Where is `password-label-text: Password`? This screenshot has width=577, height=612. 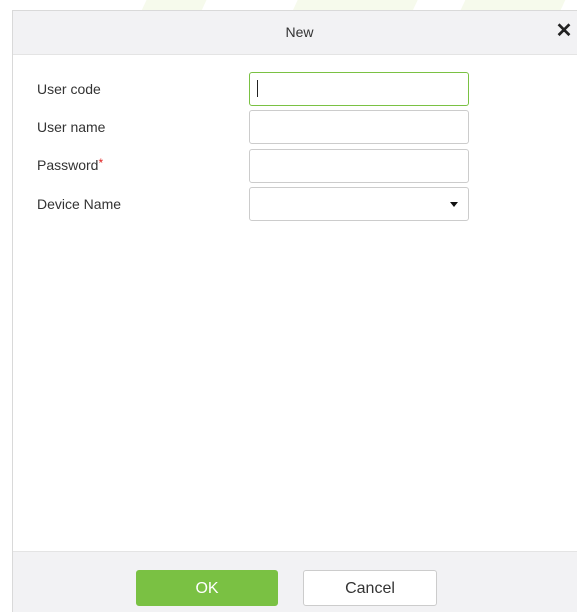
password-label-text: Password is located at coordinates (68, 165).